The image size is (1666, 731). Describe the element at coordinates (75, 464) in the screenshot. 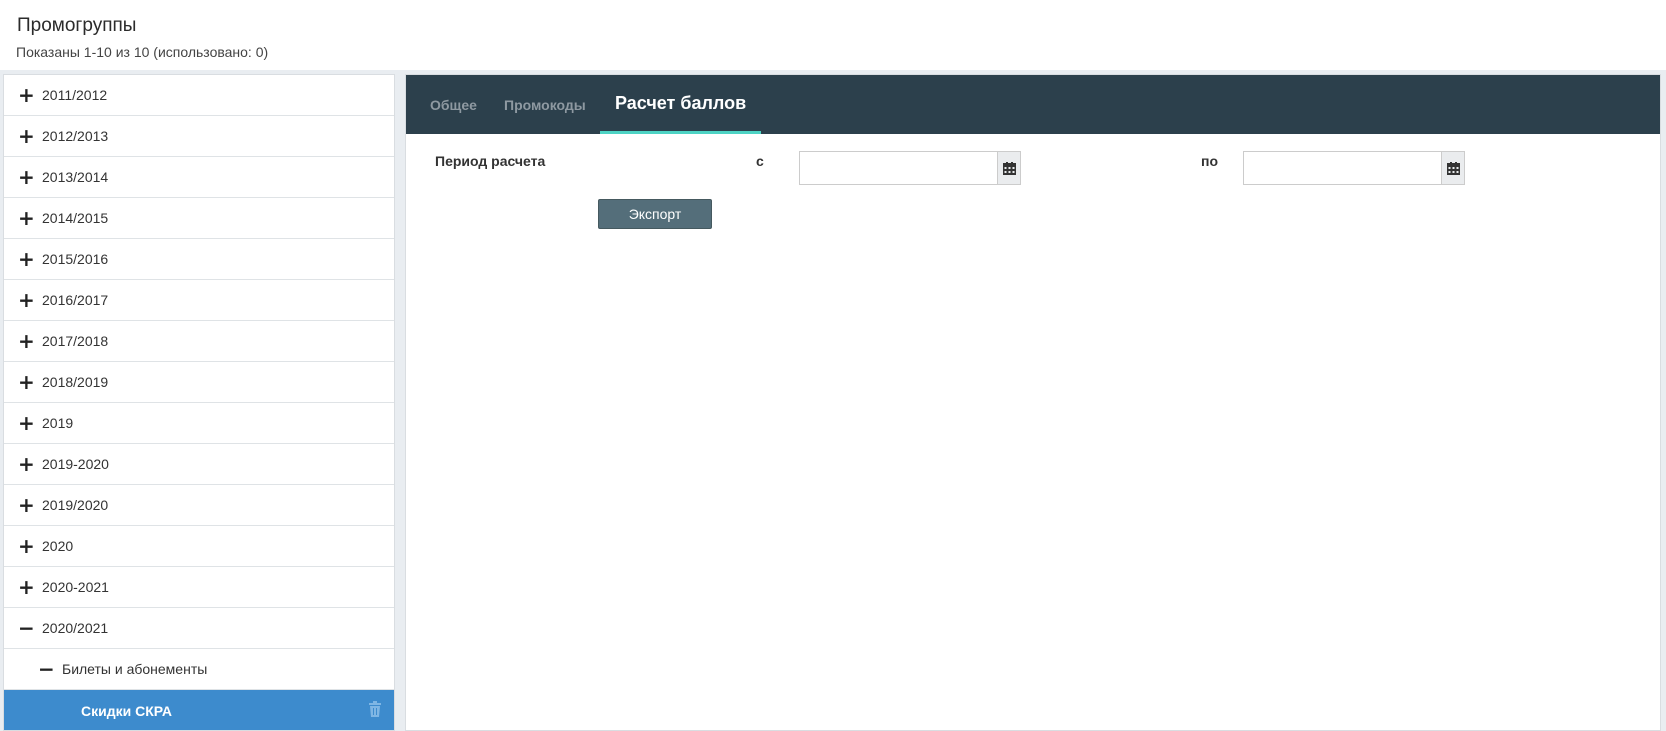

I see `tree-item-label: 2019-2020` at that location.